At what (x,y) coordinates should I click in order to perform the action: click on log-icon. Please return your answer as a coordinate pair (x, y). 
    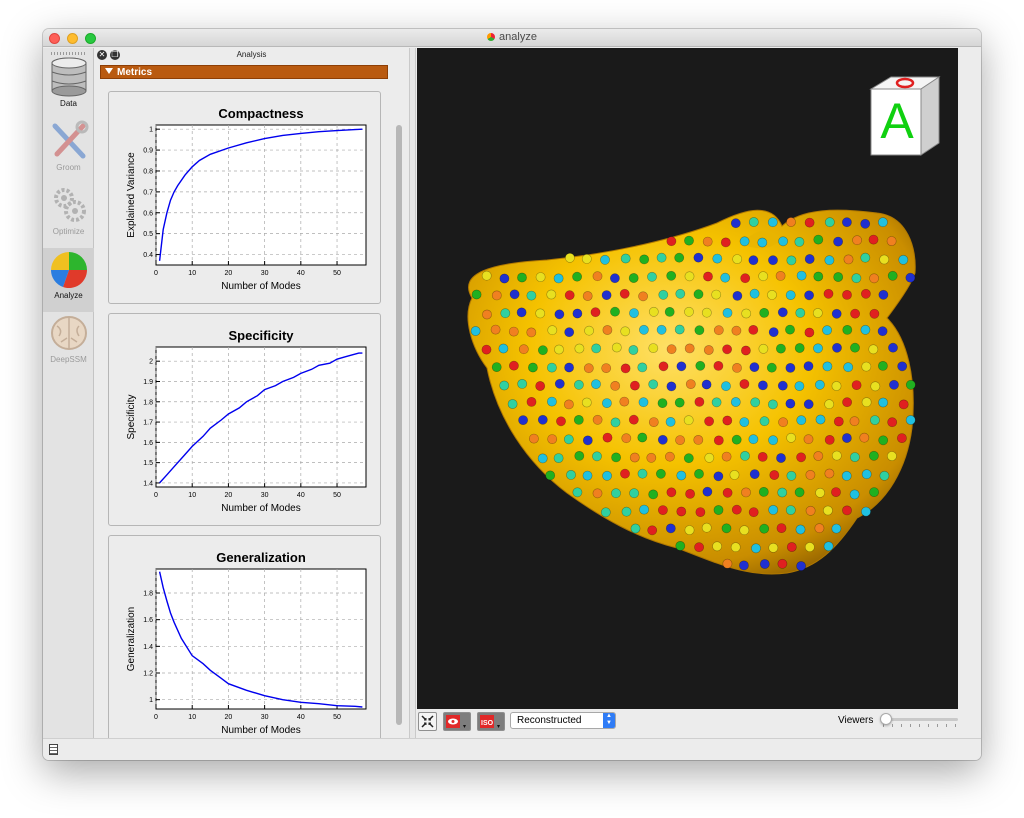
    Looking at the image, I should click on (53, 749).